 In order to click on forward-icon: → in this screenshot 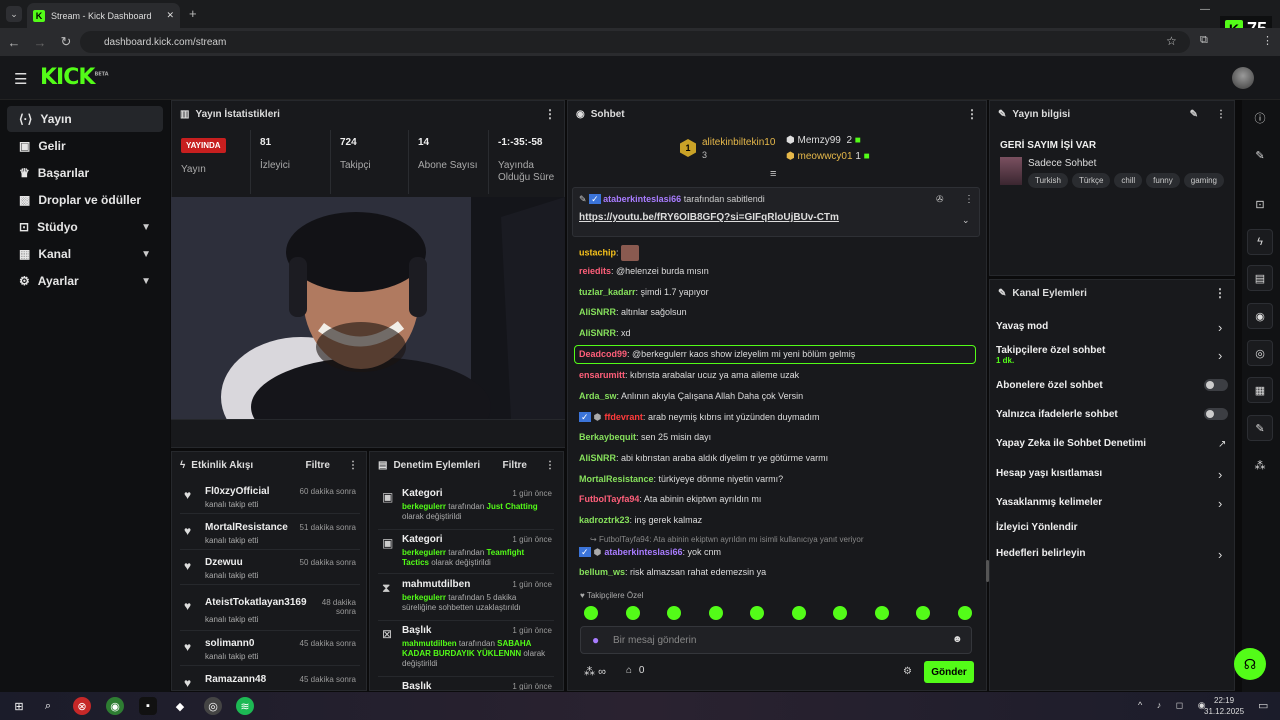, I will do `click(40, 42)`.